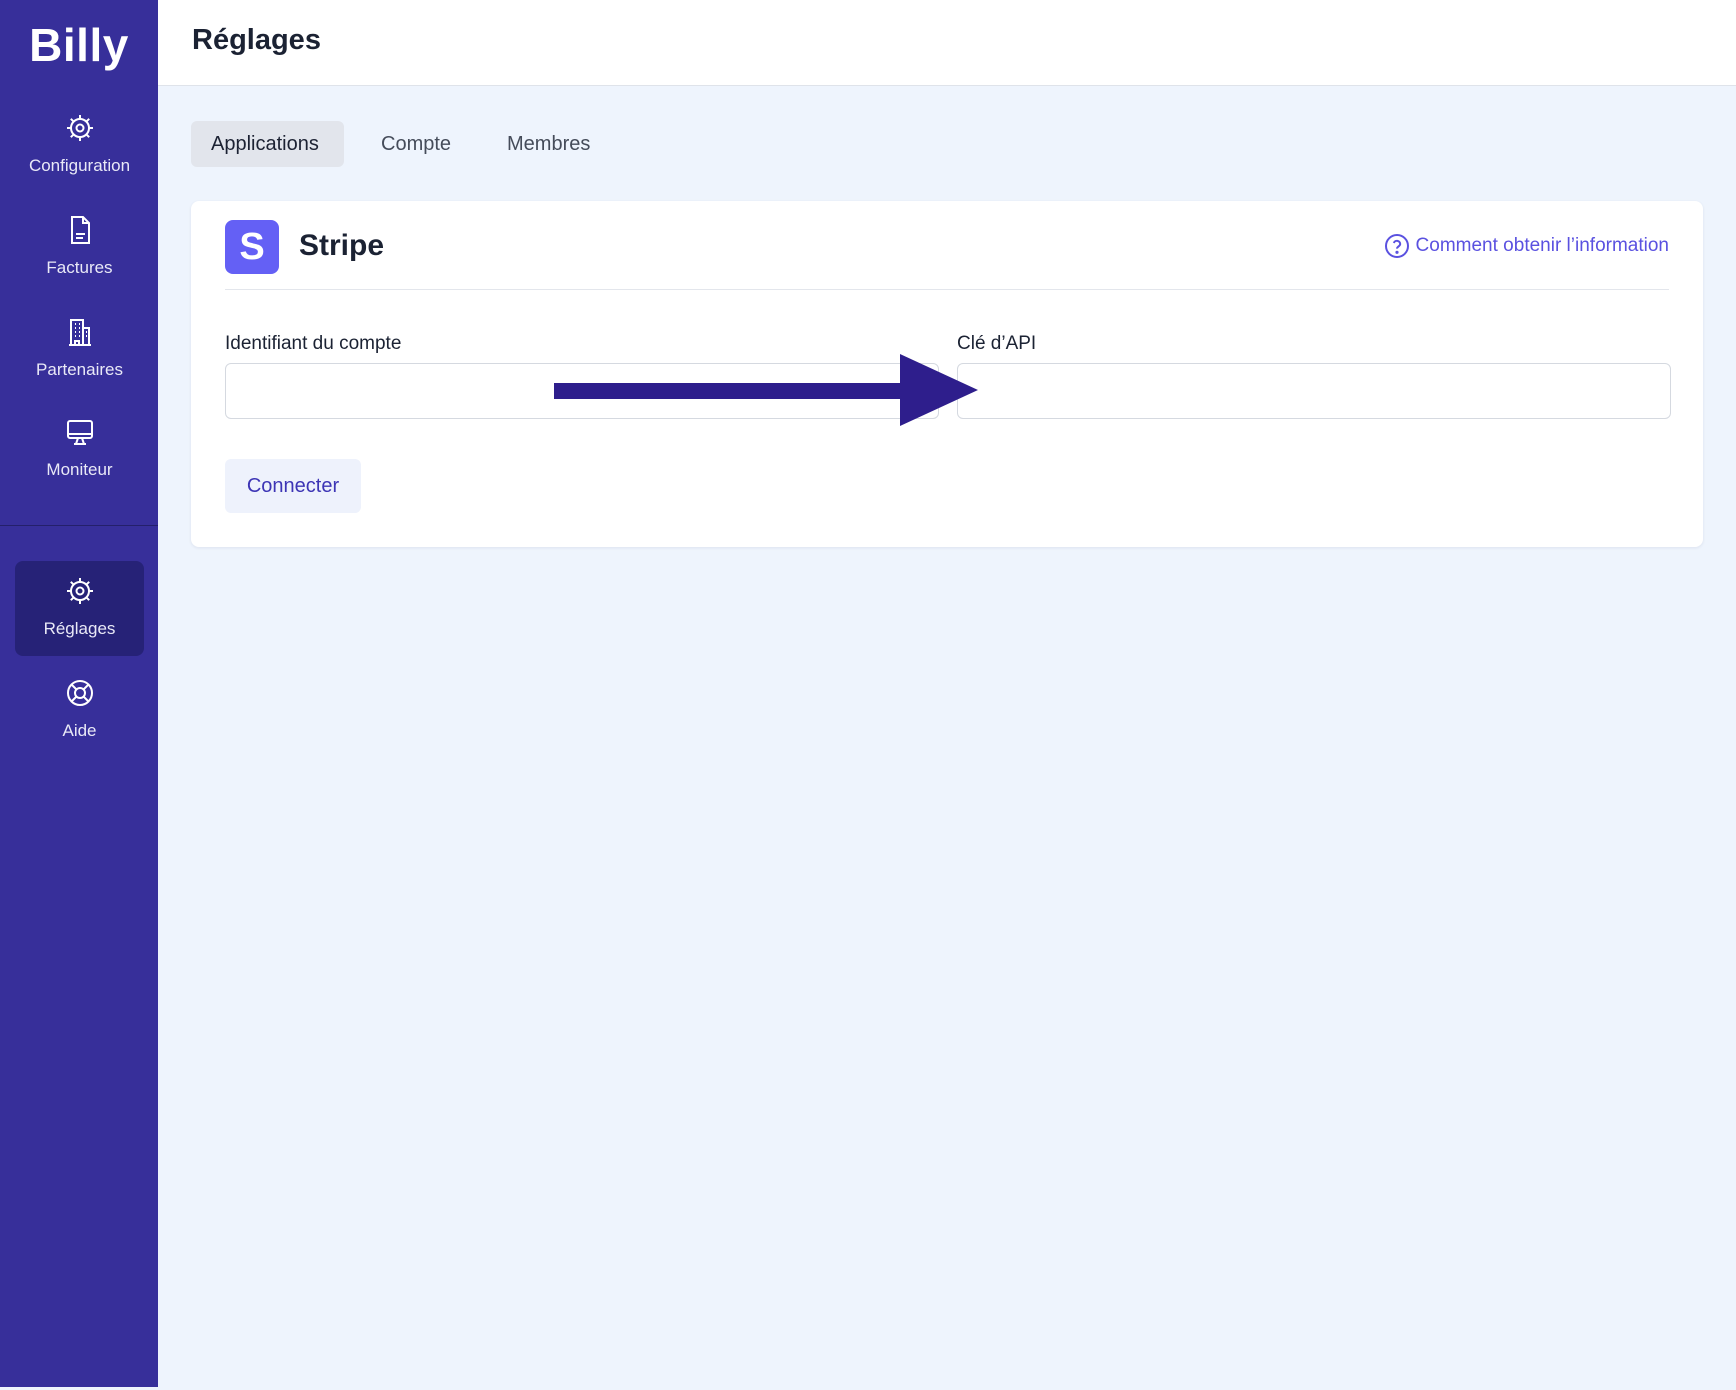 The image size is (1736, 1390). I want to click on top-header: Réglages, so click(947, 43).